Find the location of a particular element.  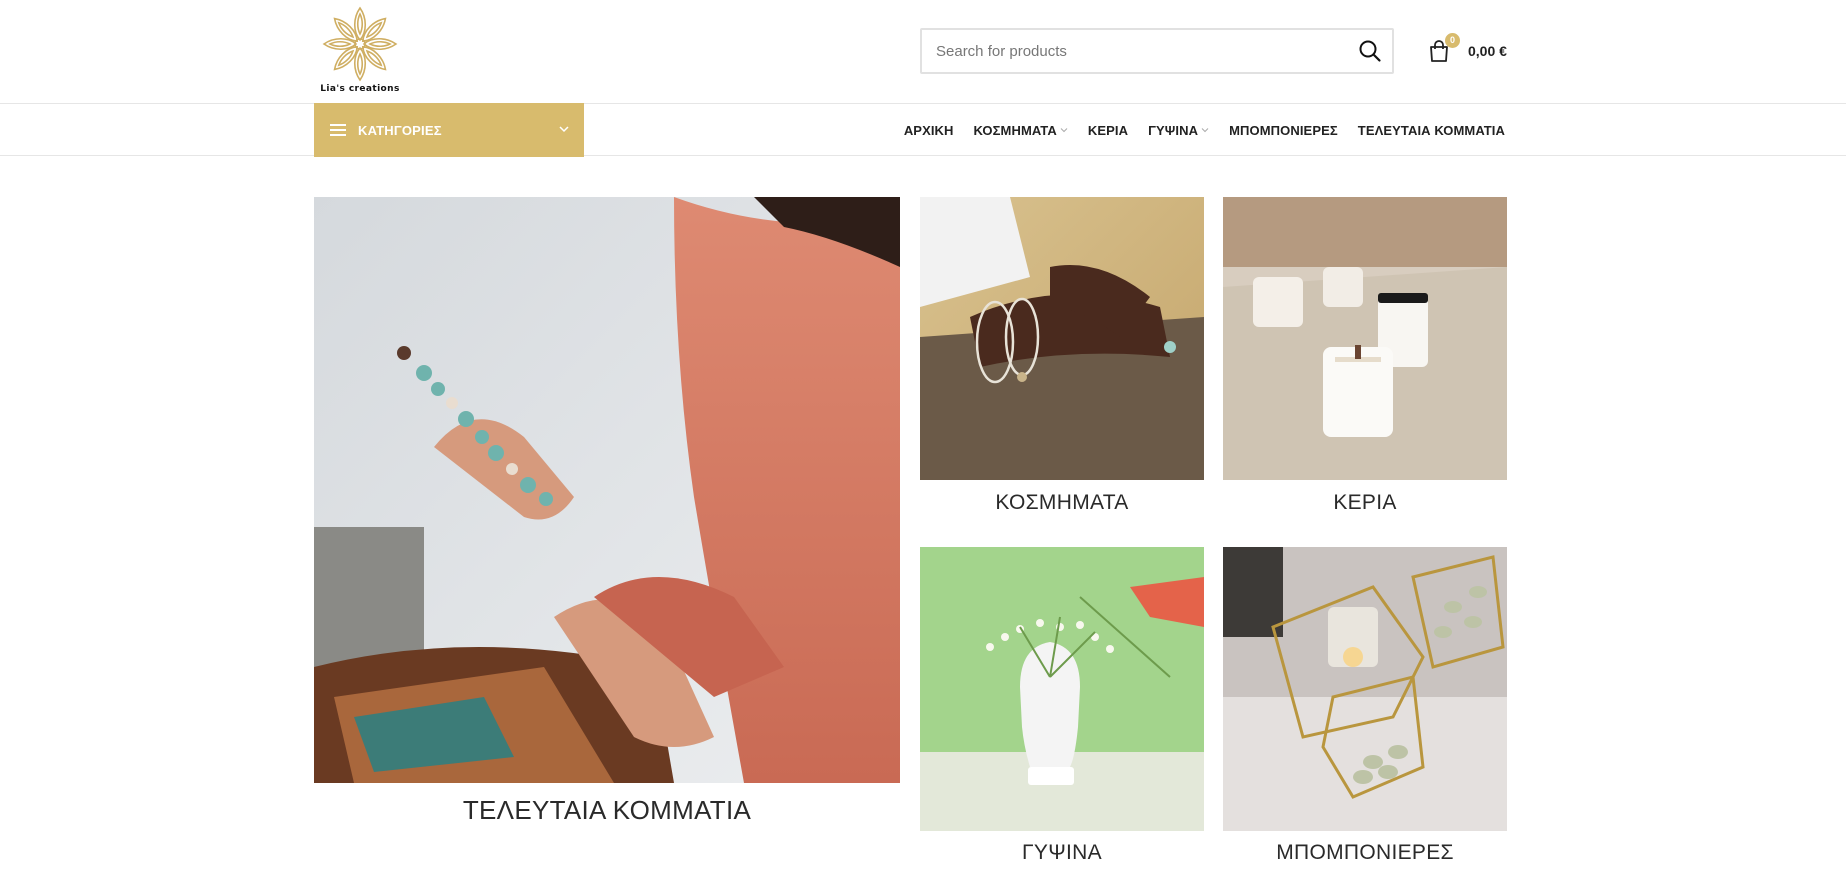

cart-icon: 0 is located at coordinates (1444, 48).